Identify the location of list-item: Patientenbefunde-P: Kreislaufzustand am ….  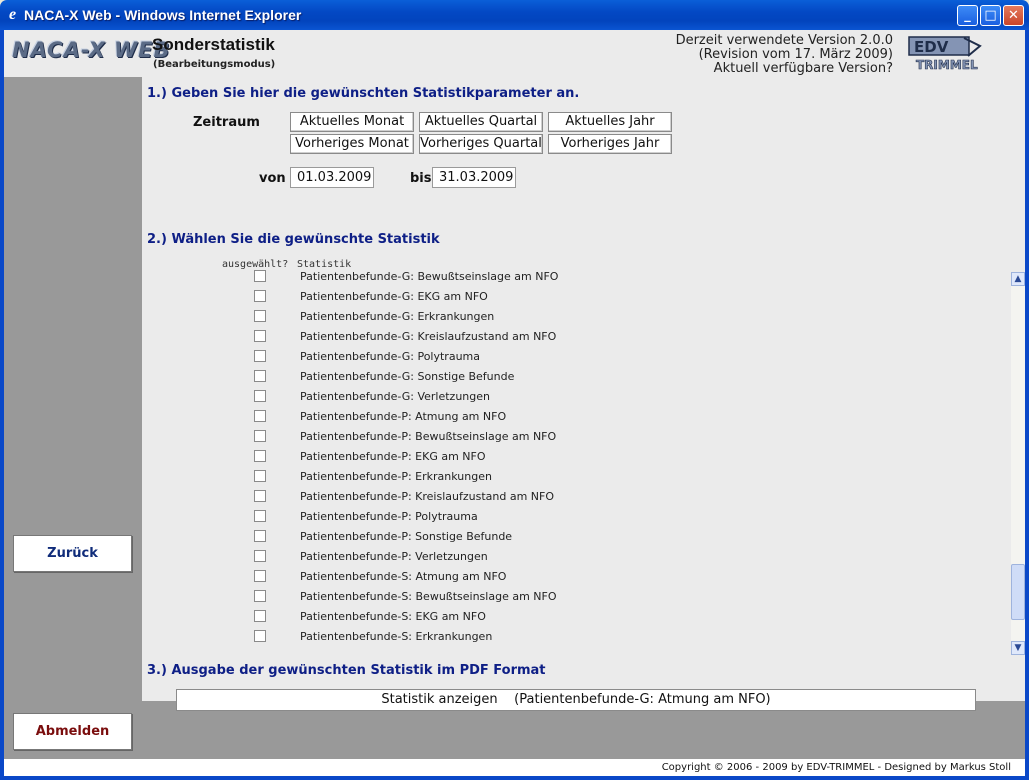
(572, 497).